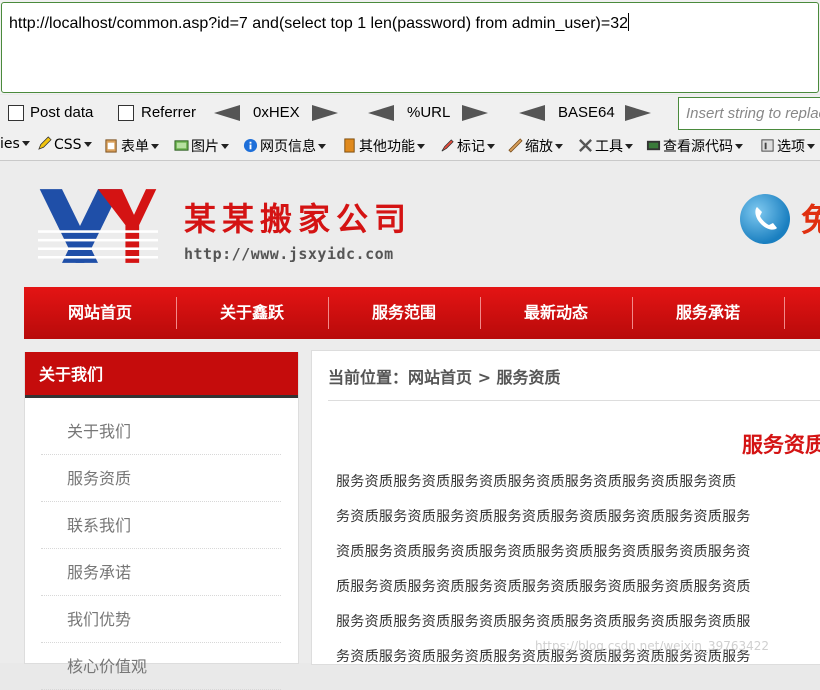  What do you see at coordinates (585, 145) in the screenshot?
I see `tools-icon` at bounding box center [585, 145].